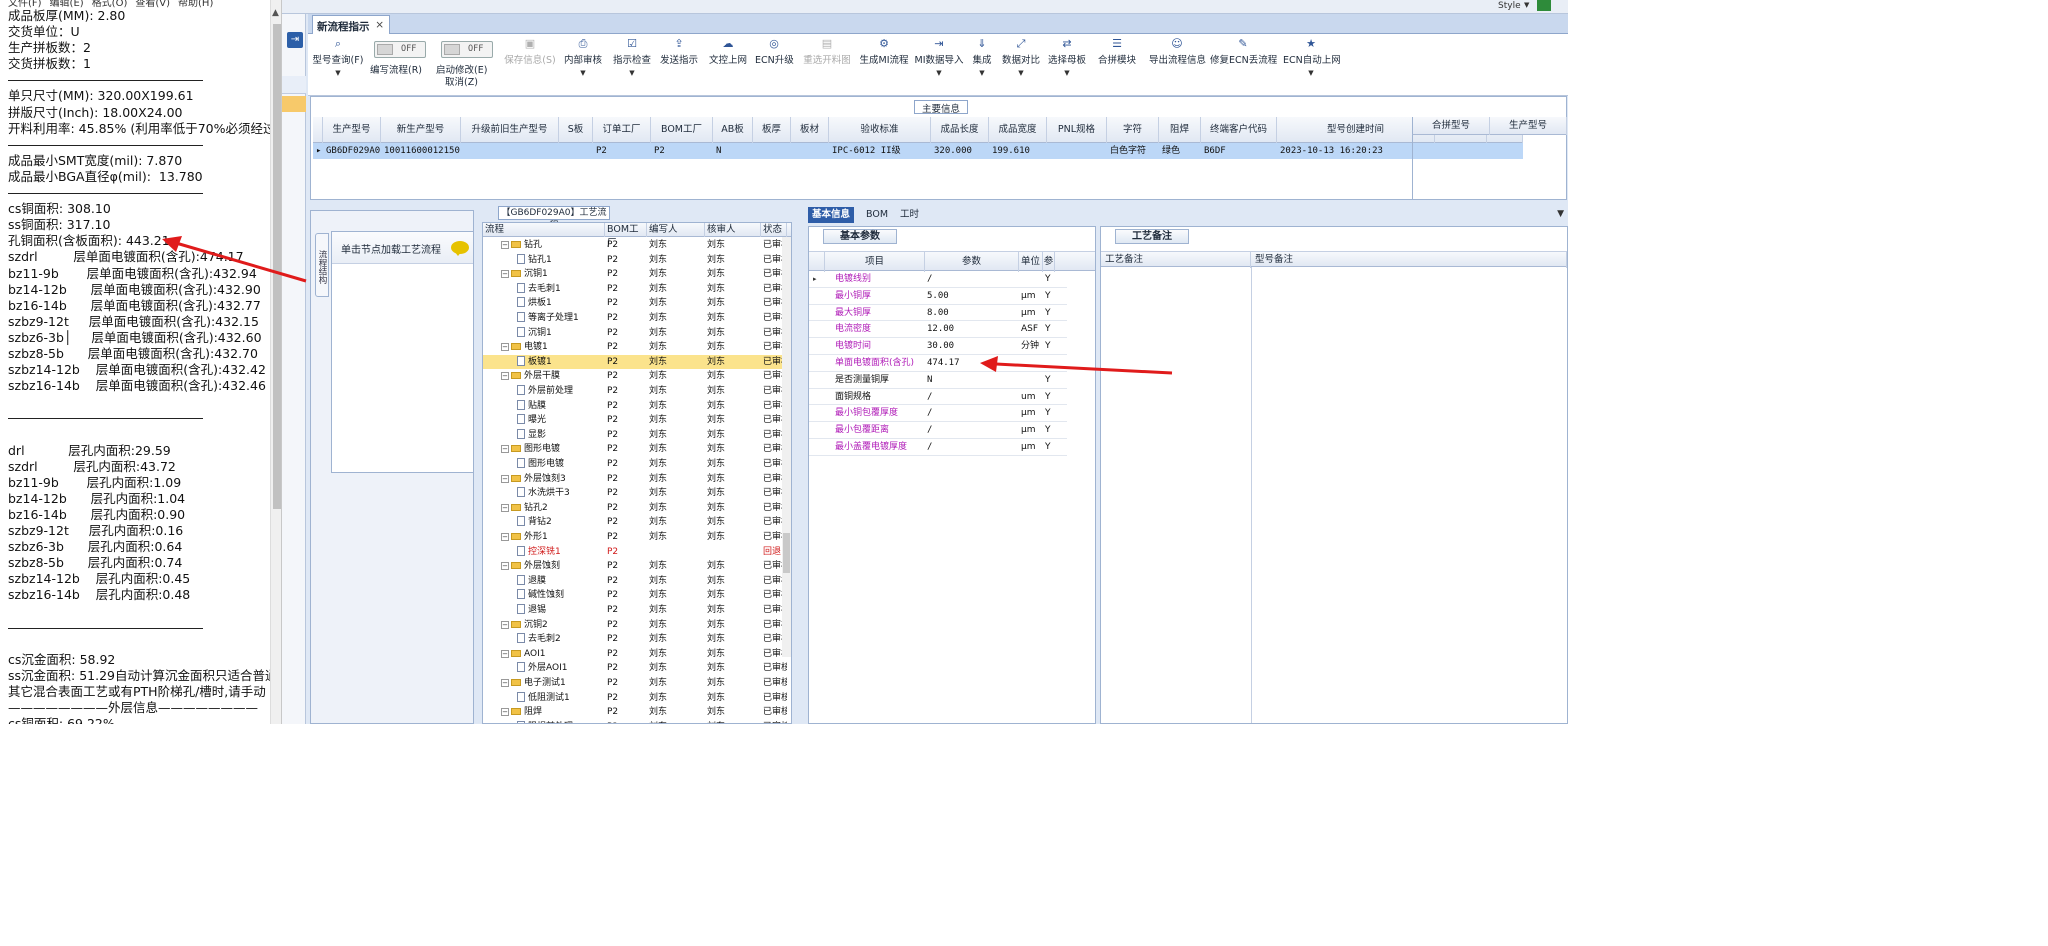  Describe the element at coordinates (1018, 130) in the screenshot. I see `column-header: 成品宽度` at that location.